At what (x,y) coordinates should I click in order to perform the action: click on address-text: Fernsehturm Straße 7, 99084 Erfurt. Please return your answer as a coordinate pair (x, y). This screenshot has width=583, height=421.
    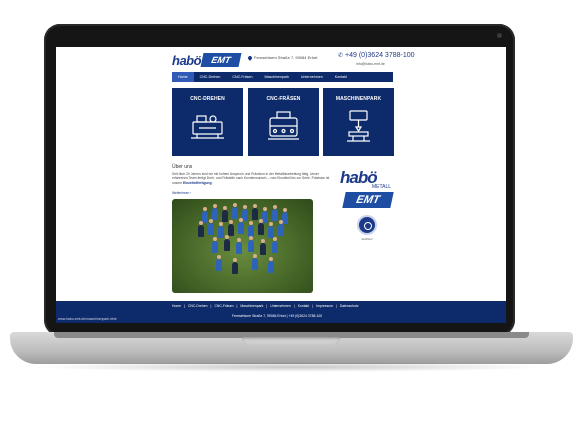
    Looking at the image, I should click on (286, 57).